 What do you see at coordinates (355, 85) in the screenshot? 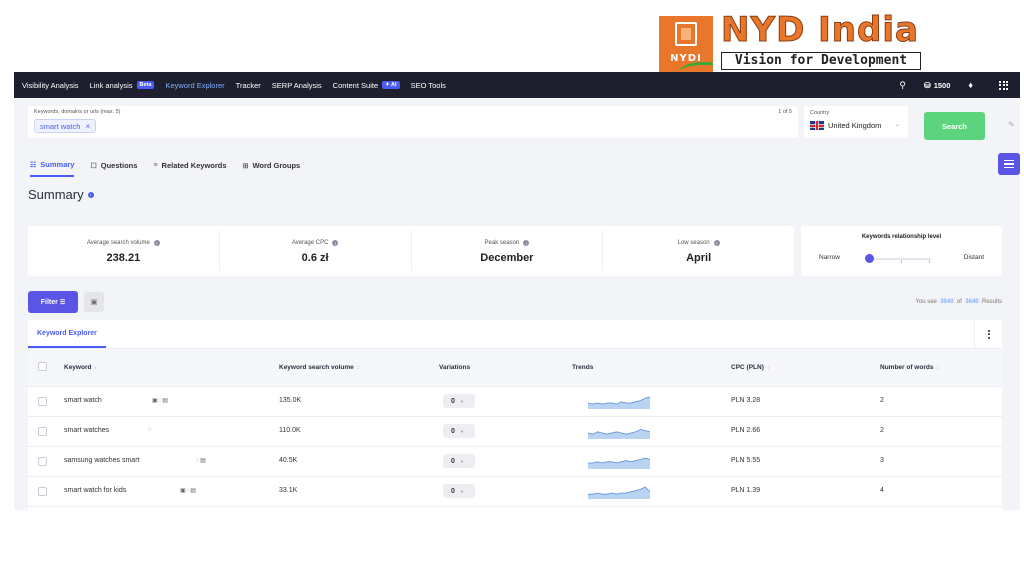
I see `nav-item-label: Content Suite` at bounding box center [355, 85].